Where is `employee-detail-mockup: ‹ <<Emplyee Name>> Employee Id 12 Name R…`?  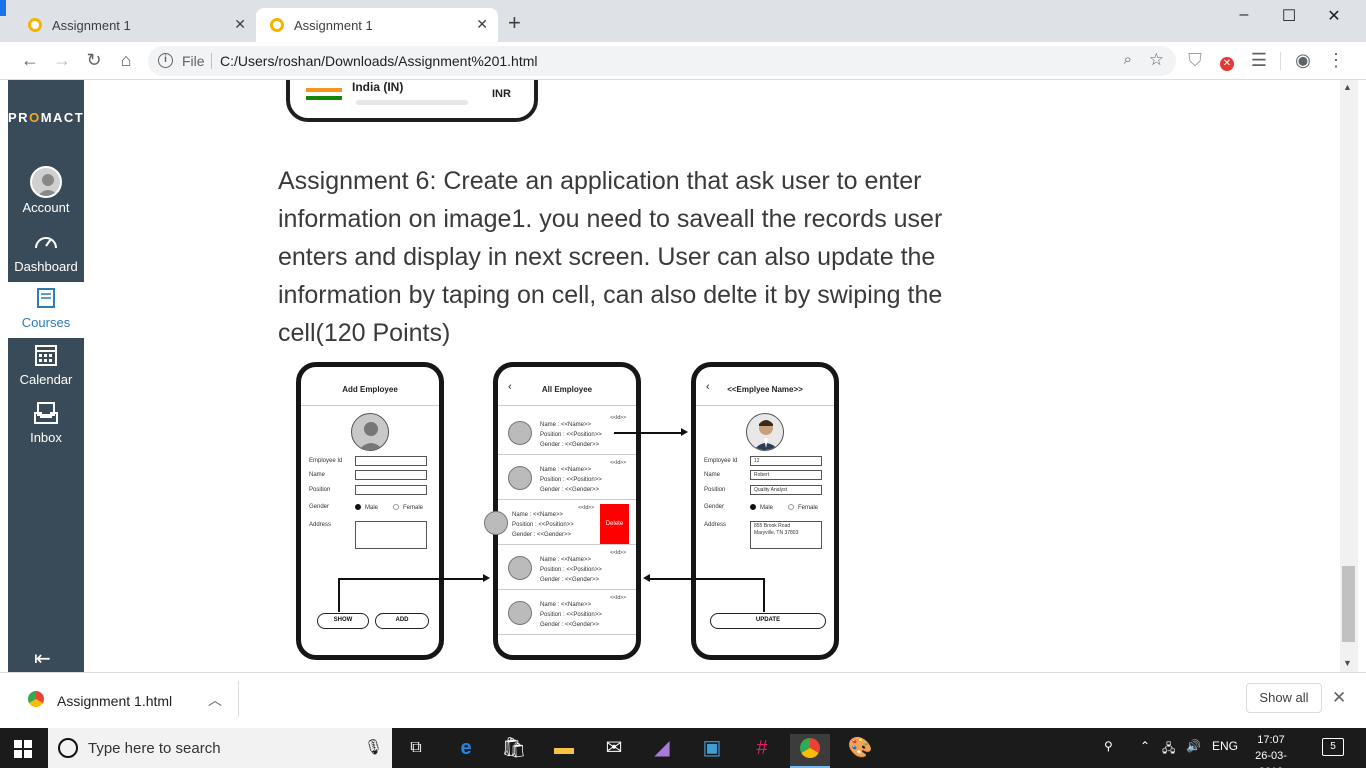
employee-detail-mockup: ‹ <<Emplyee Name>> Employee Id 12 Name R… is located at coordinates (765, 511).